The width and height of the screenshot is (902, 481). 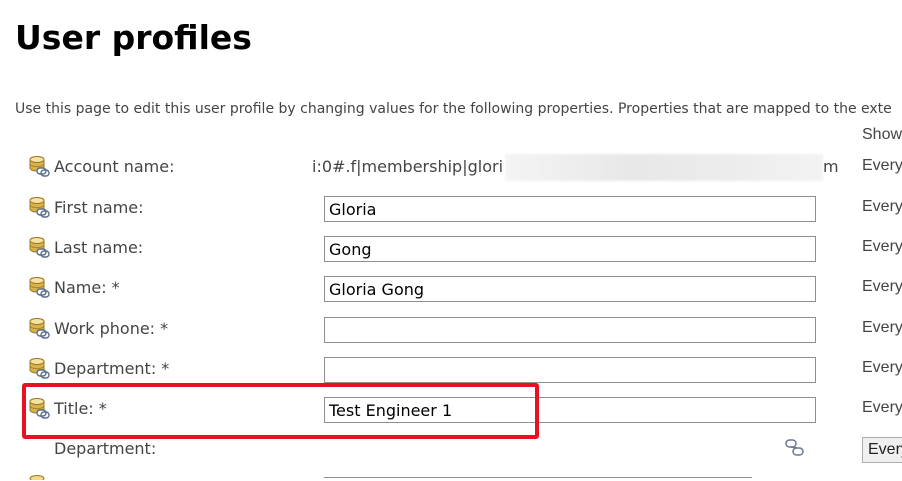 I want to click on privacy-title: Every, so click(x=882, y=407).